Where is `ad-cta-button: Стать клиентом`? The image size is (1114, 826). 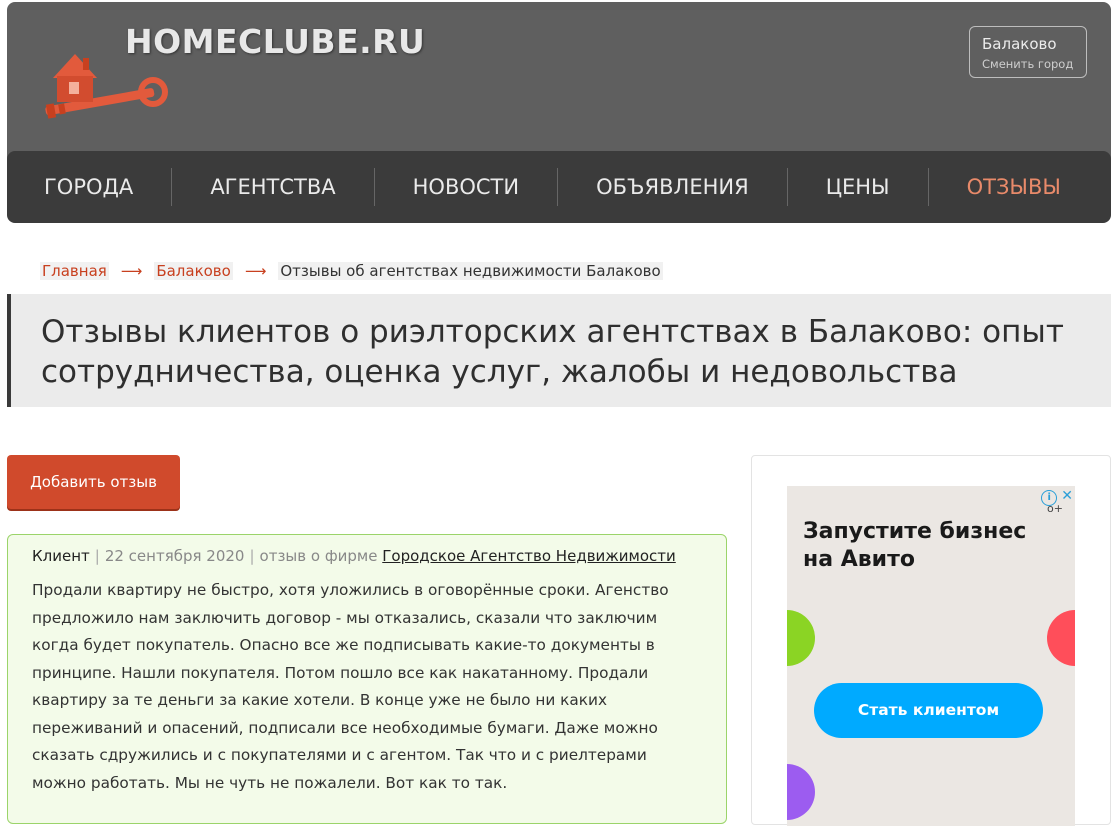
ad-cta-button: Стать клиентом is located at coordinates (928, 710).